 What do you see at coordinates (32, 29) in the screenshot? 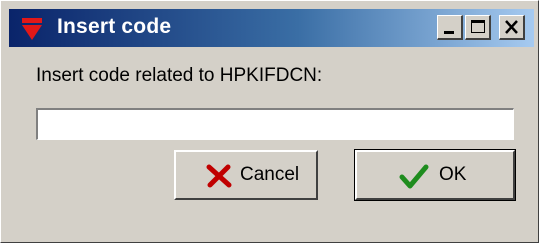
I see `red-arrow-icon` at bounding box center [32, 29].